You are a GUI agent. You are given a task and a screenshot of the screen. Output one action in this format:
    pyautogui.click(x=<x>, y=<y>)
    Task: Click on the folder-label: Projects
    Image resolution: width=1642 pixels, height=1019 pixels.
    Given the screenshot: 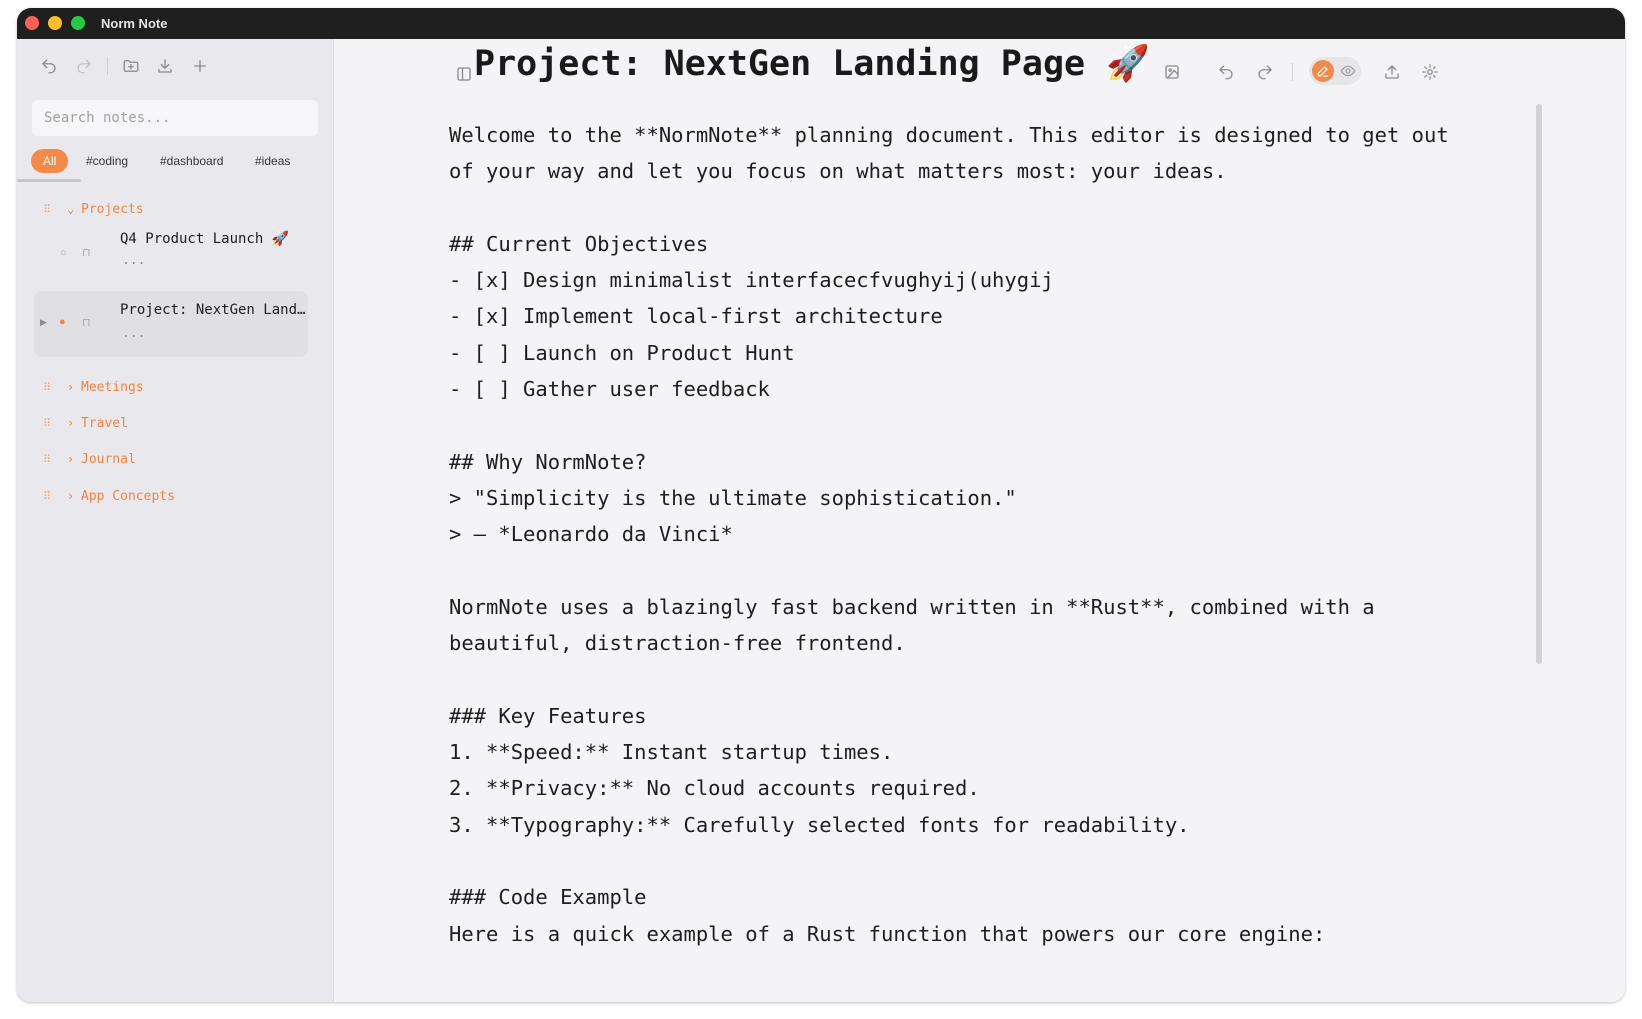 What is the action you would take?
    pyautogui.click(x=112, y=209)
    